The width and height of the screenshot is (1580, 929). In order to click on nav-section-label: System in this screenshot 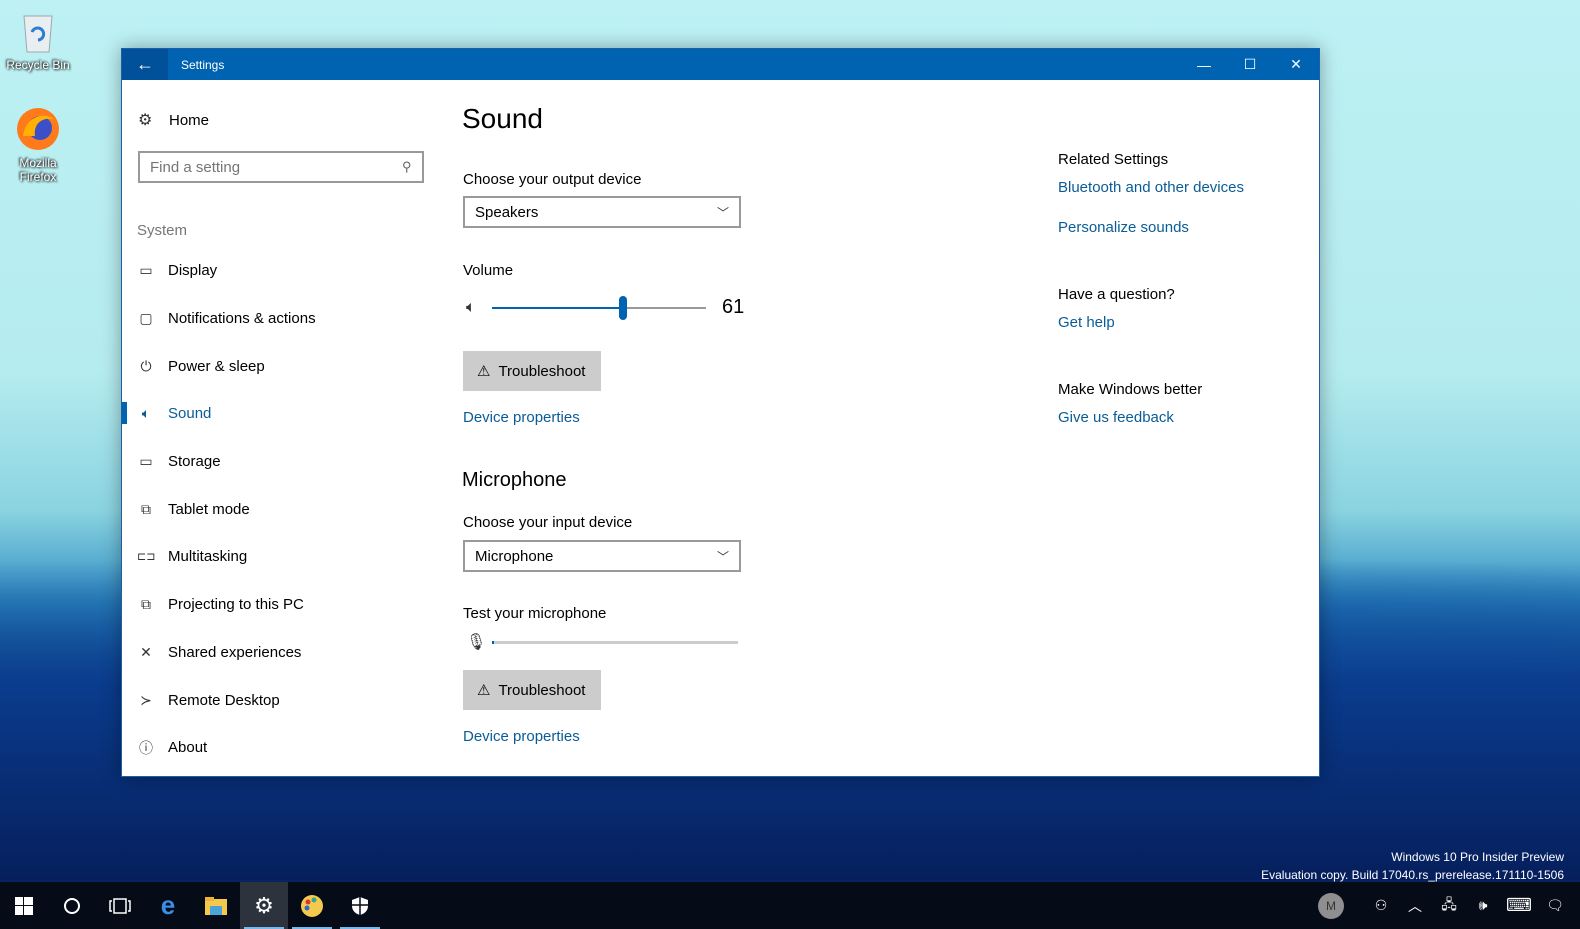, I will do `click(162, 230)`.